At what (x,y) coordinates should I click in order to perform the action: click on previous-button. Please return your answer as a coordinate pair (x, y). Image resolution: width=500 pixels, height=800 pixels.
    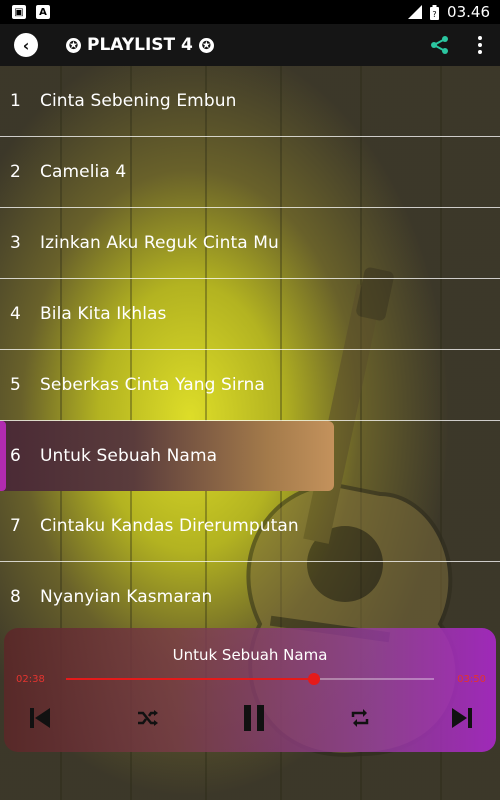
    Looking at the image, I should click on (40, 718).